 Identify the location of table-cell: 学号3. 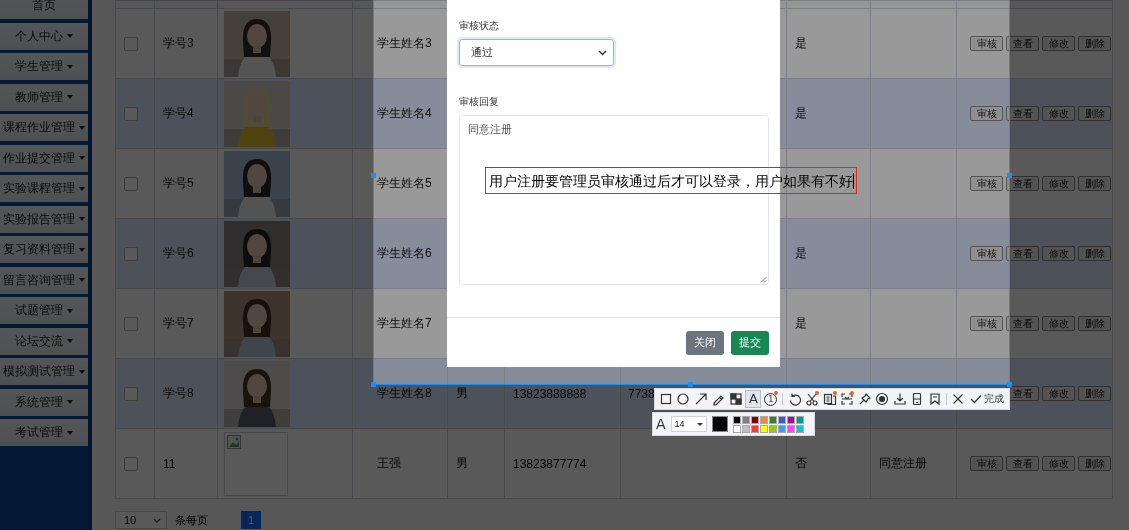
(186, 43).